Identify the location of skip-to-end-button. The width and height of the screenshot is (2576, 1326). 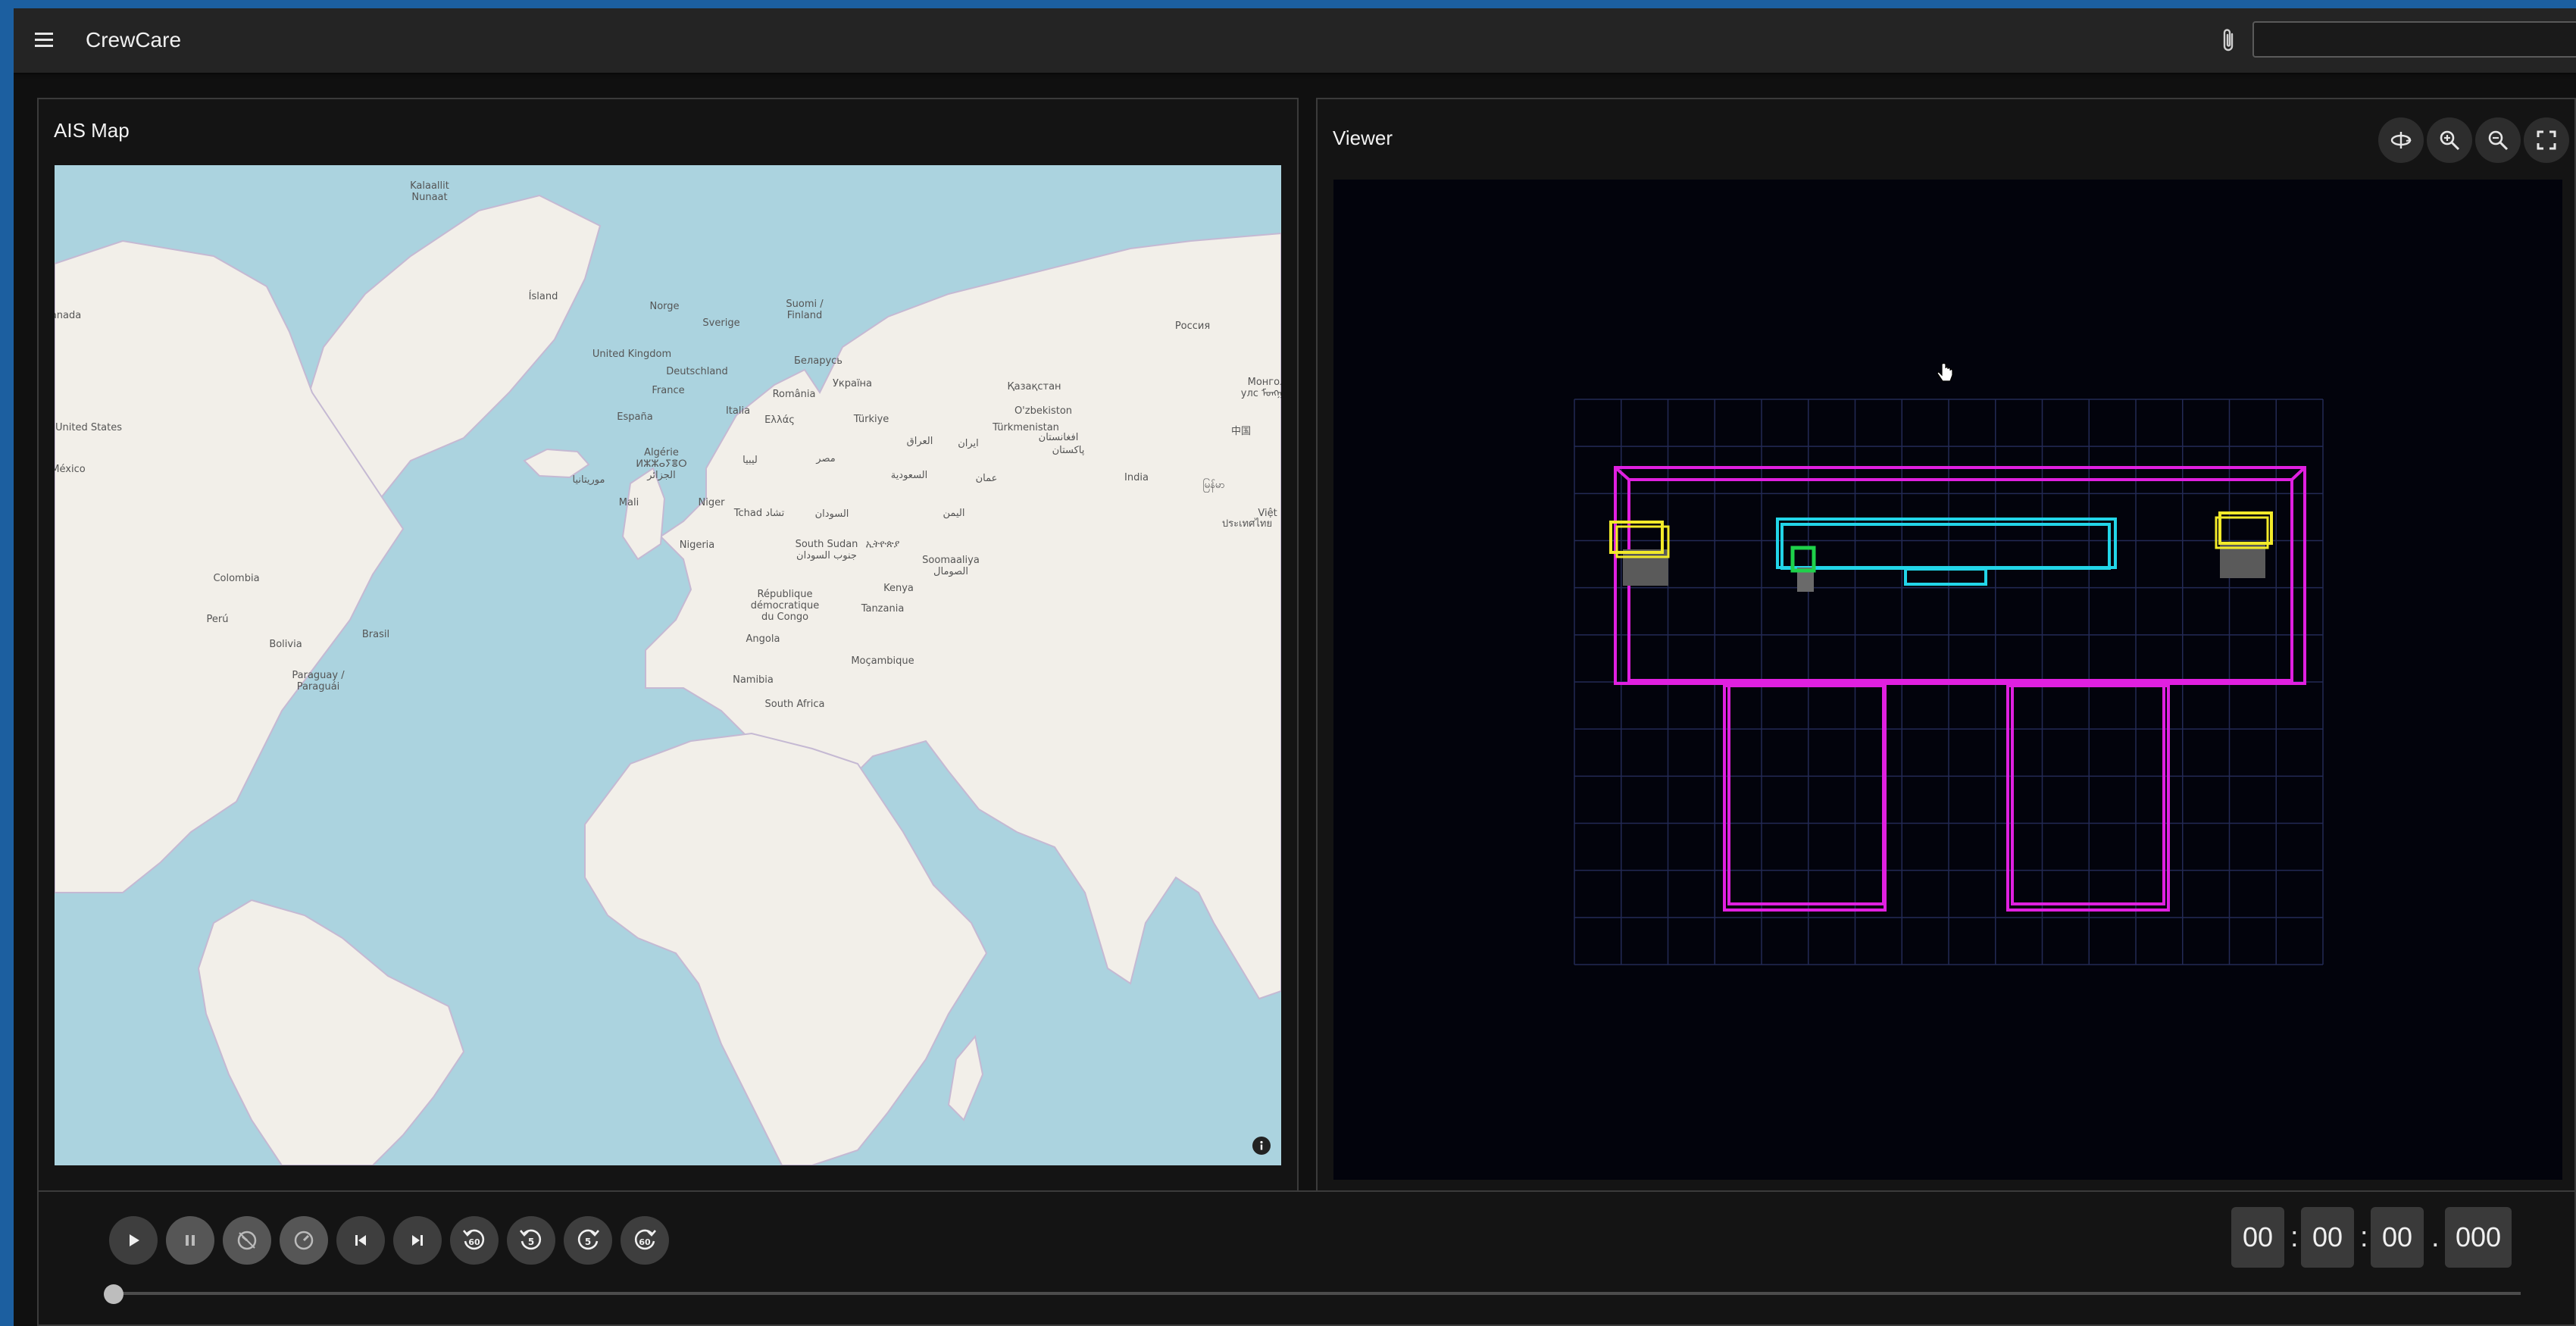
(417, 1240).